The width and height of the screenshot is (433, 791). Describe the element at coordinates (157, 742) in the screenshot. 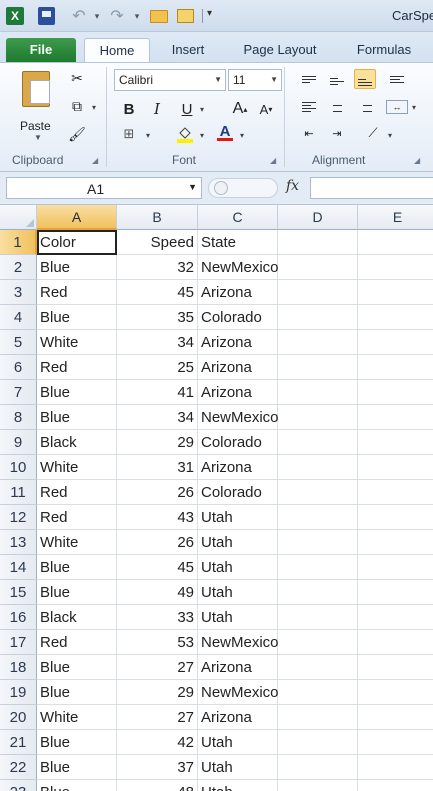

I see `cell-b: 42` at that location.